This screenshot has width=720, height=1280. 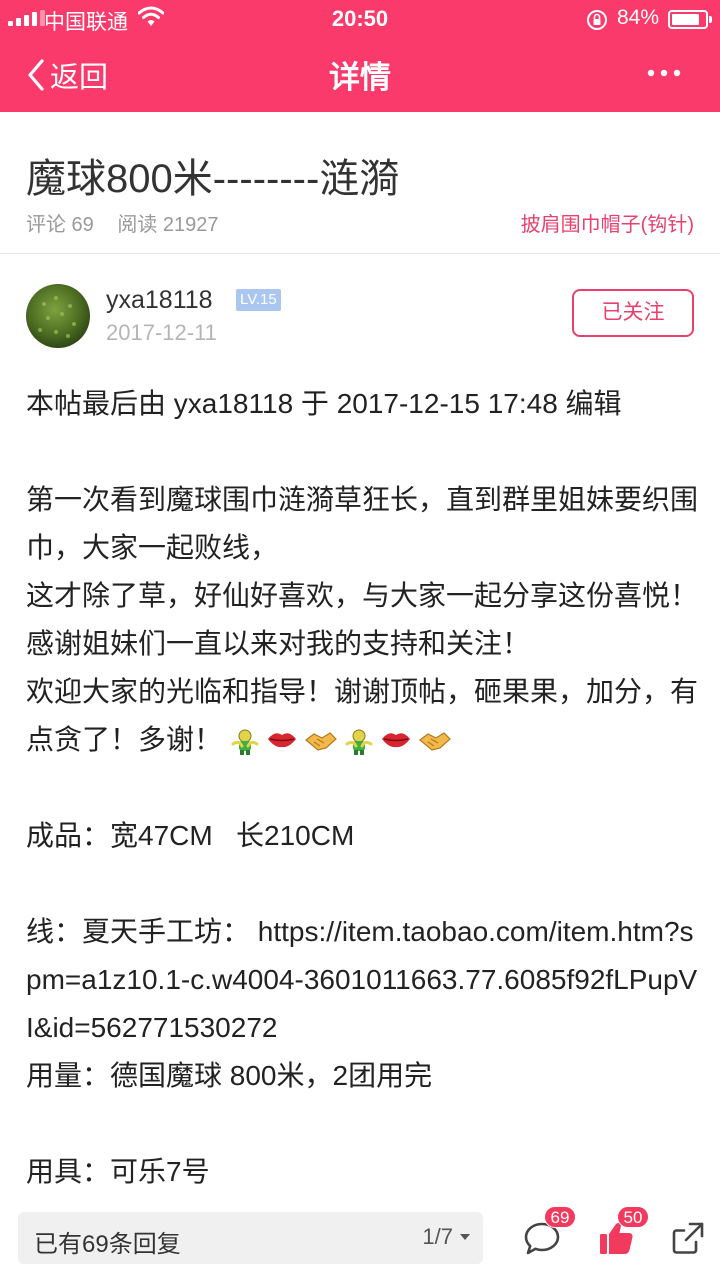 I want to click on battery-icon, so click(x=690, y=19).